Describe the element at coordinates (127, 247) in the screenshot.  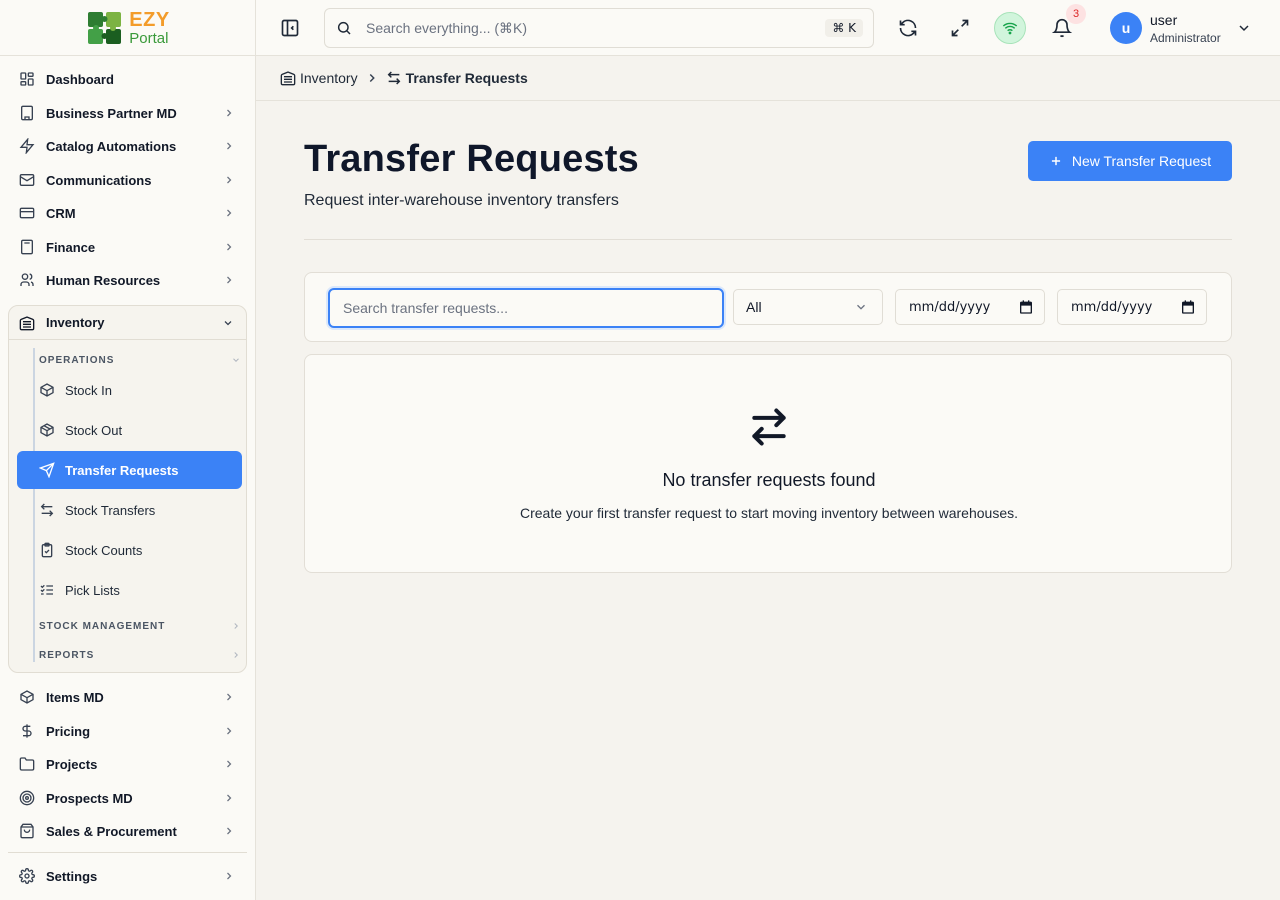
I see `sidebar-item-finance: Finance` at that location.